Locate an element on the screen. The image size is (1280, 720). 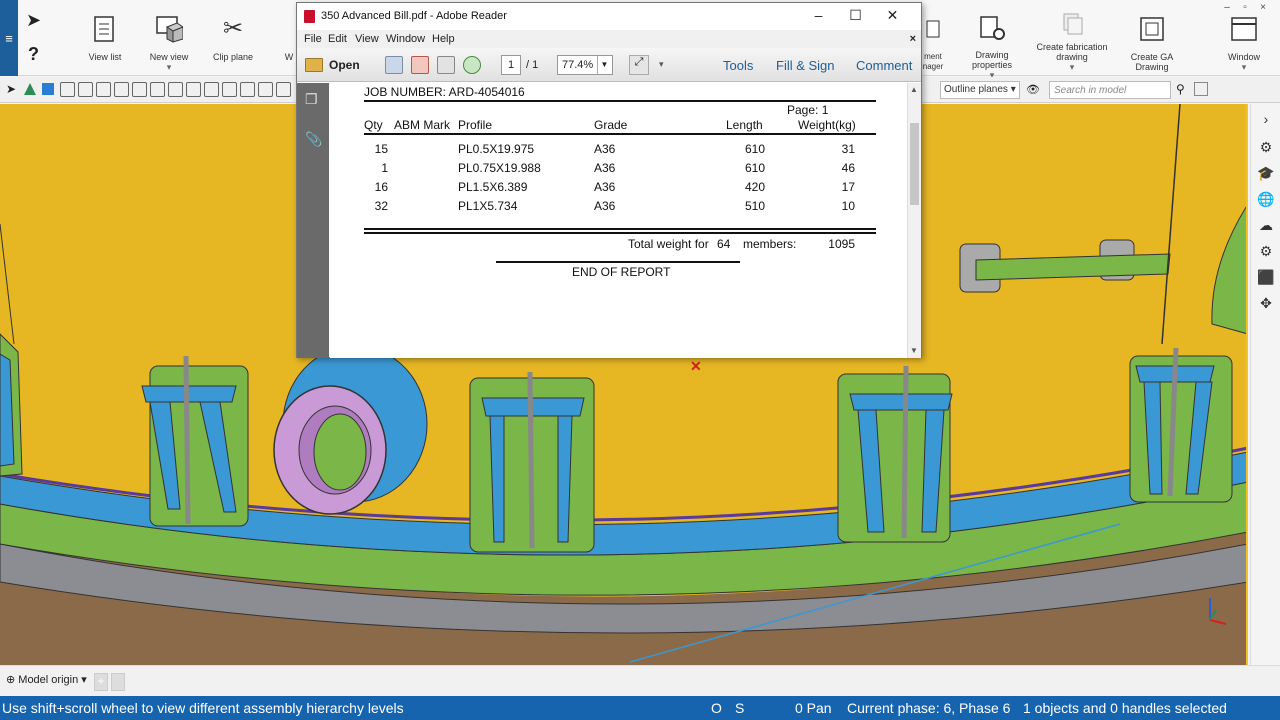
square-snap-icon is located at coordinates (211, 89).